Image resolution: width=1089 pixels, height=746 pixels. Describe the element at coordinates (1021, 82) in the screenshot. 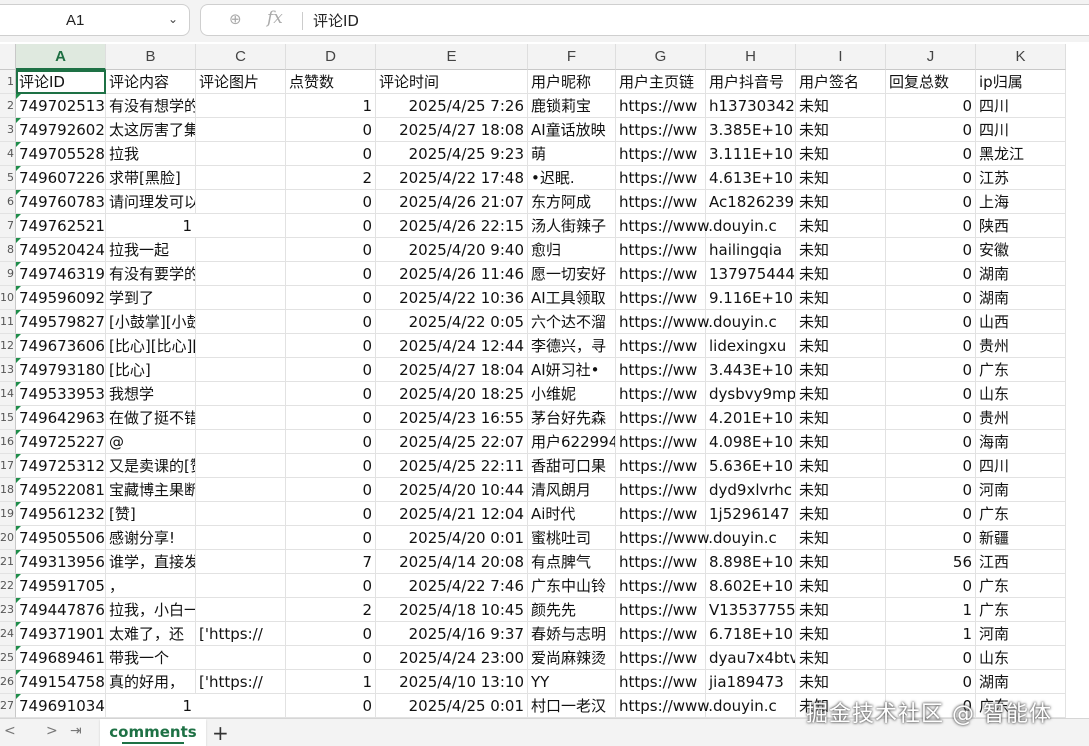

I see `header-cell: ip归属` at that location.